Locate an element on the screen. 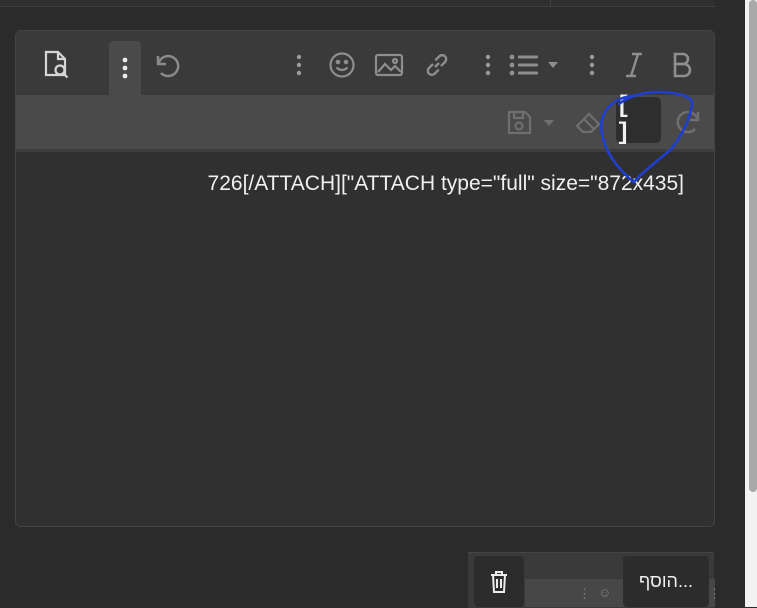 The width and height of the screenshot is (757, 608). smiley-icon is located at coordinates (342, 65).